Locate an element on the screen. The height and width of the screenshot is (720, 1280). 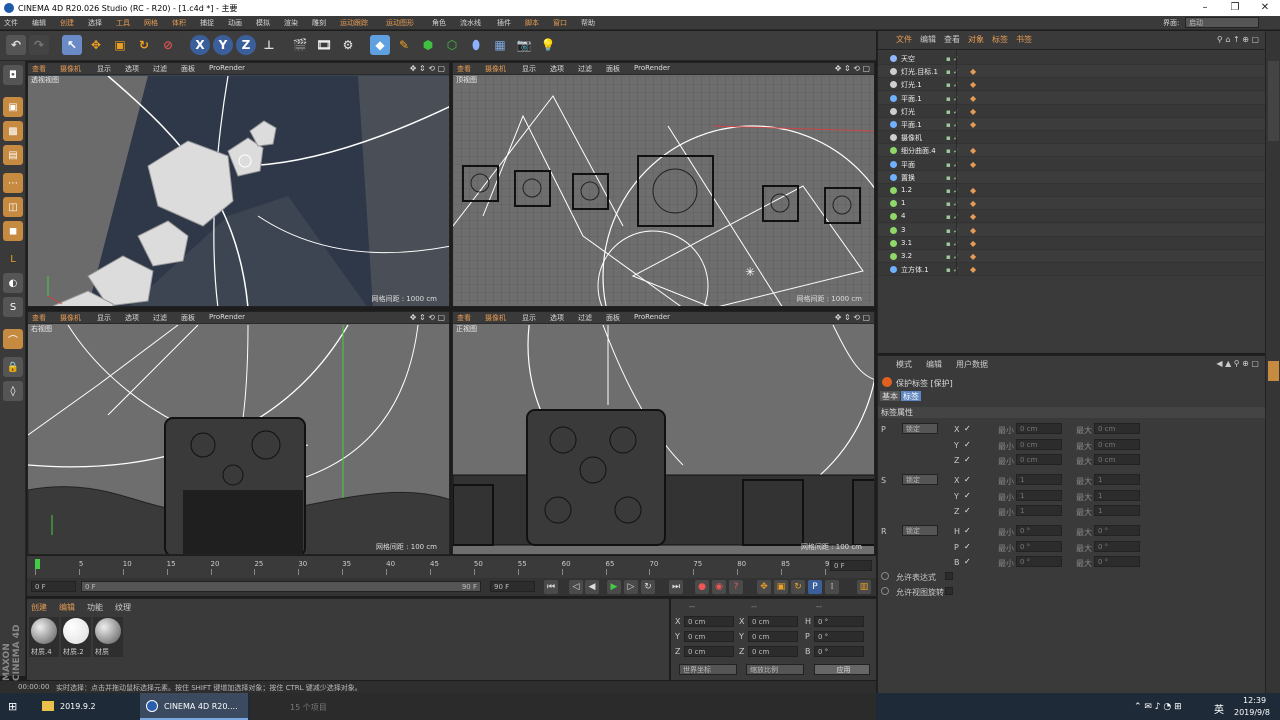
tab-basic: 基本 is located at coordinates (890, 396).